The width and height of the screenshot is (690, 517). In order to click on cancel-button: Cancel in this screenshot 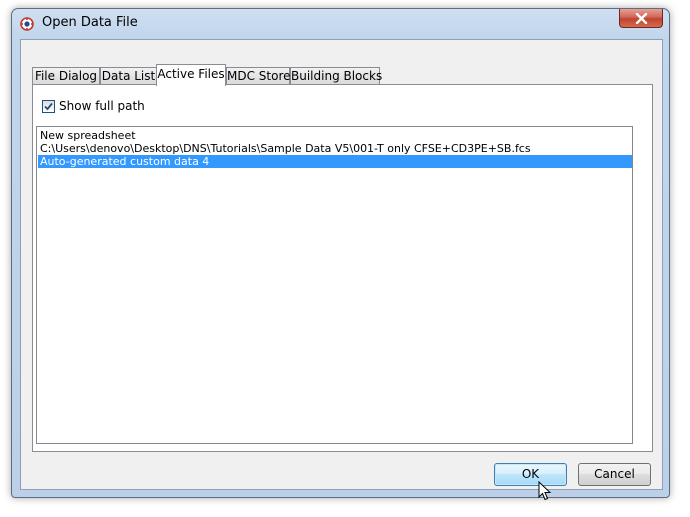, I will do `click(614, 474)`.